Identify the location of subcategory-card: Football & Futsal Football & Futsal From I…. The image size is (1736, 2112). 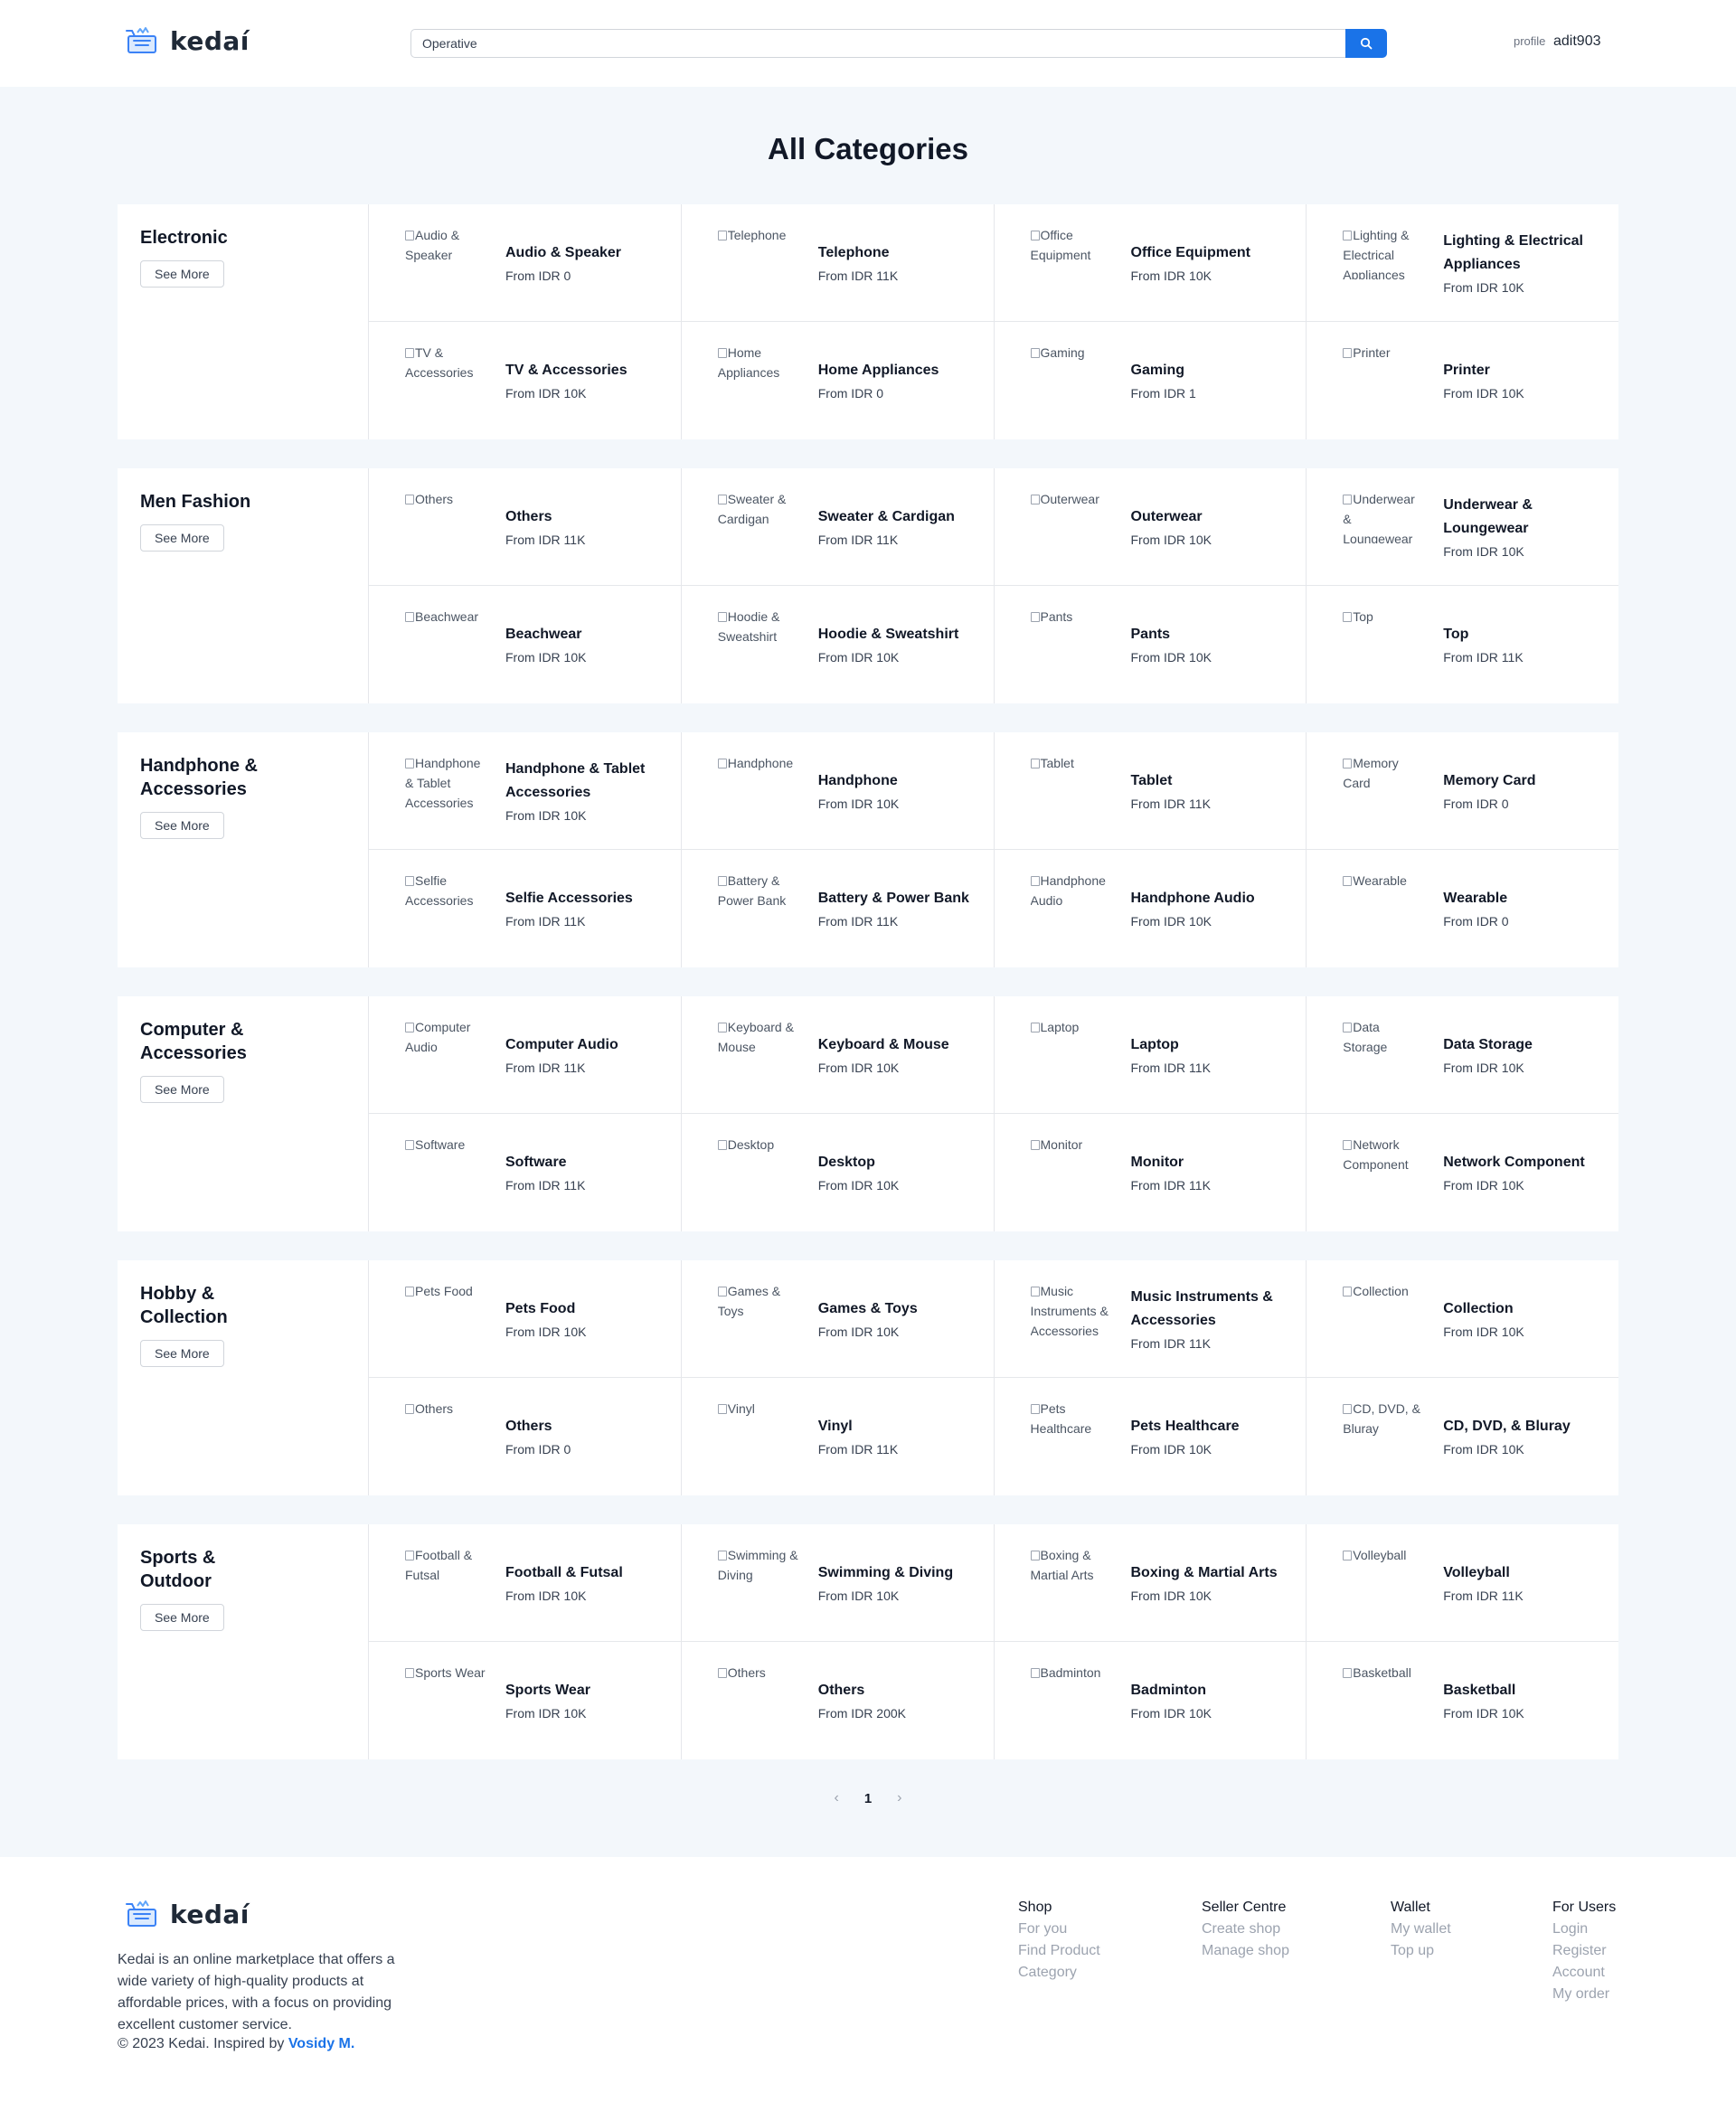
(524, 1583).